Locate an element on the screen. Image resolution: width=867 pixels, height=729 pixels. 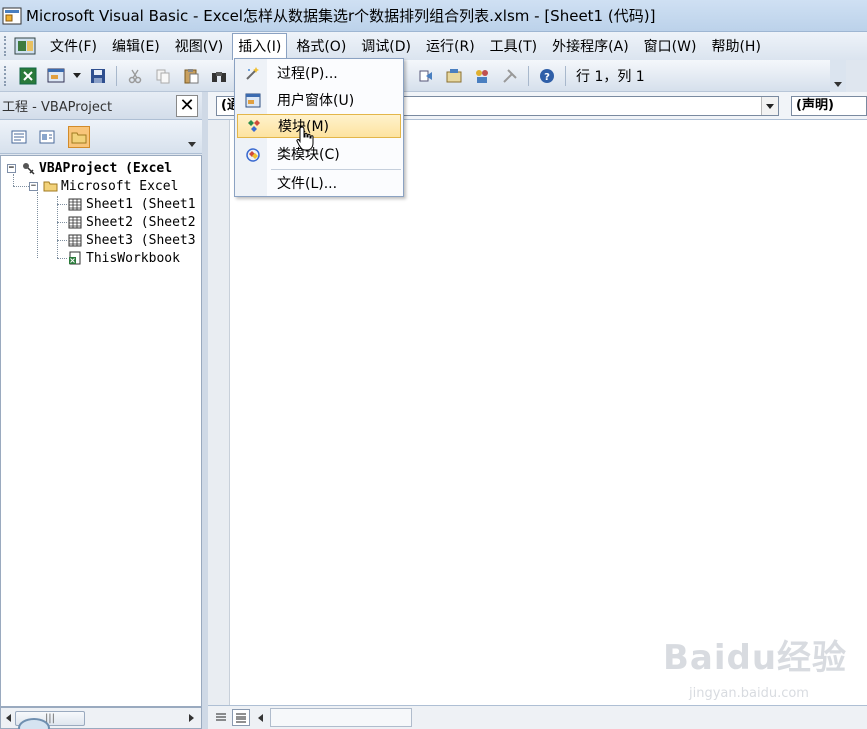
tree-node-thisworkbook: ThisWorkbook is located at coordinates (123, 258).